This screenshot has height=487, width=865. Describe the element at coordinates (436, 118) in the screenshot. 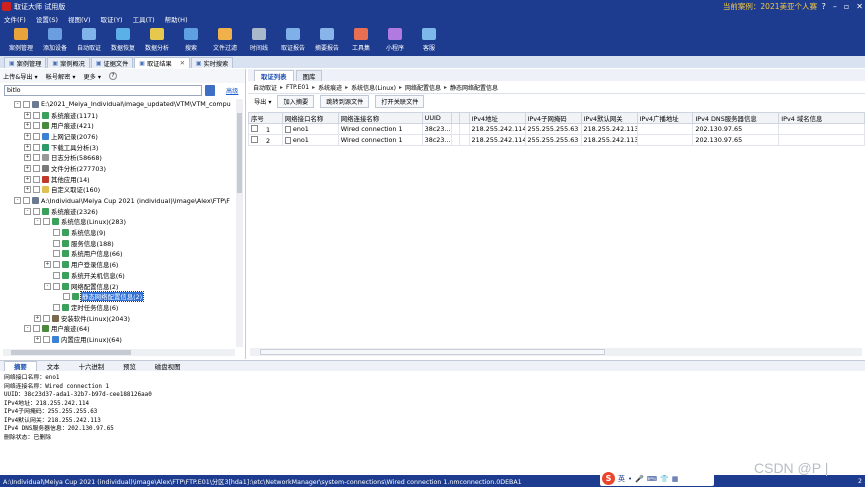

I see `column-header: UUID` at that location.